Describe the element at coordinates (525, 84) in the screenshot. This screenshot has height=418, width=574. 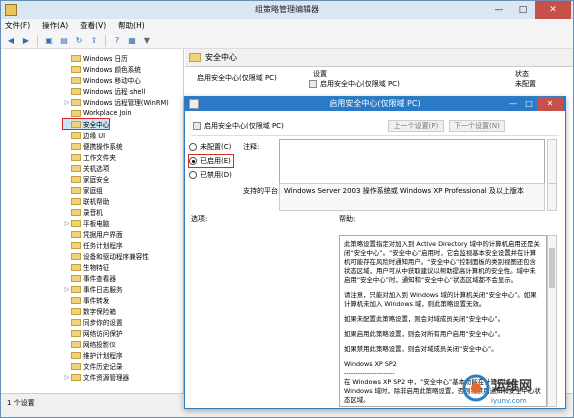
I see `setting-row-state: 未配置` at that location.